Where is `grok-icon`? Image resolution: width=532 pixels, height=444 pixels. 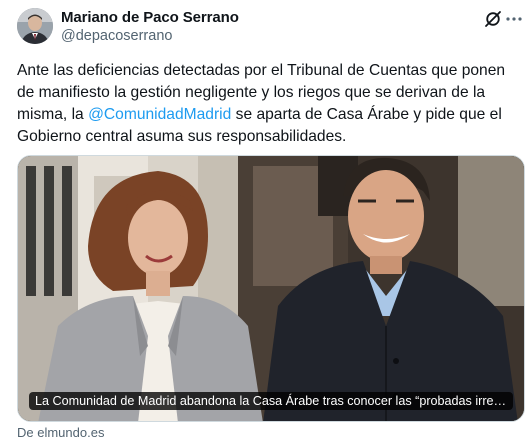 grok-icon is located at coordinates (493, 19).